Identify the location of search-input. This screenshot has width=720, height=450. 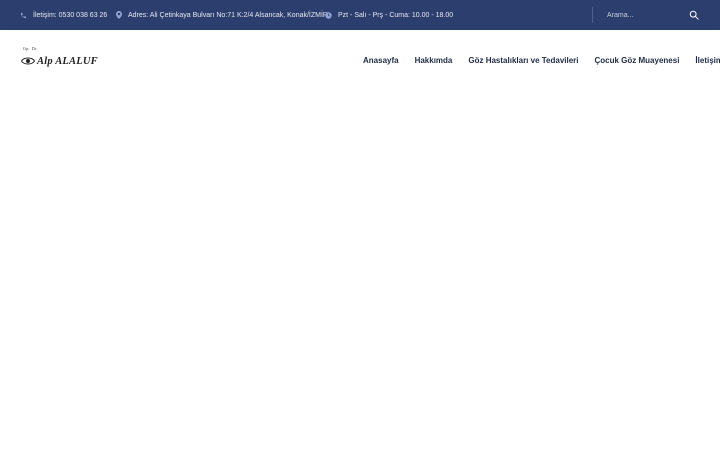
(645, 15).